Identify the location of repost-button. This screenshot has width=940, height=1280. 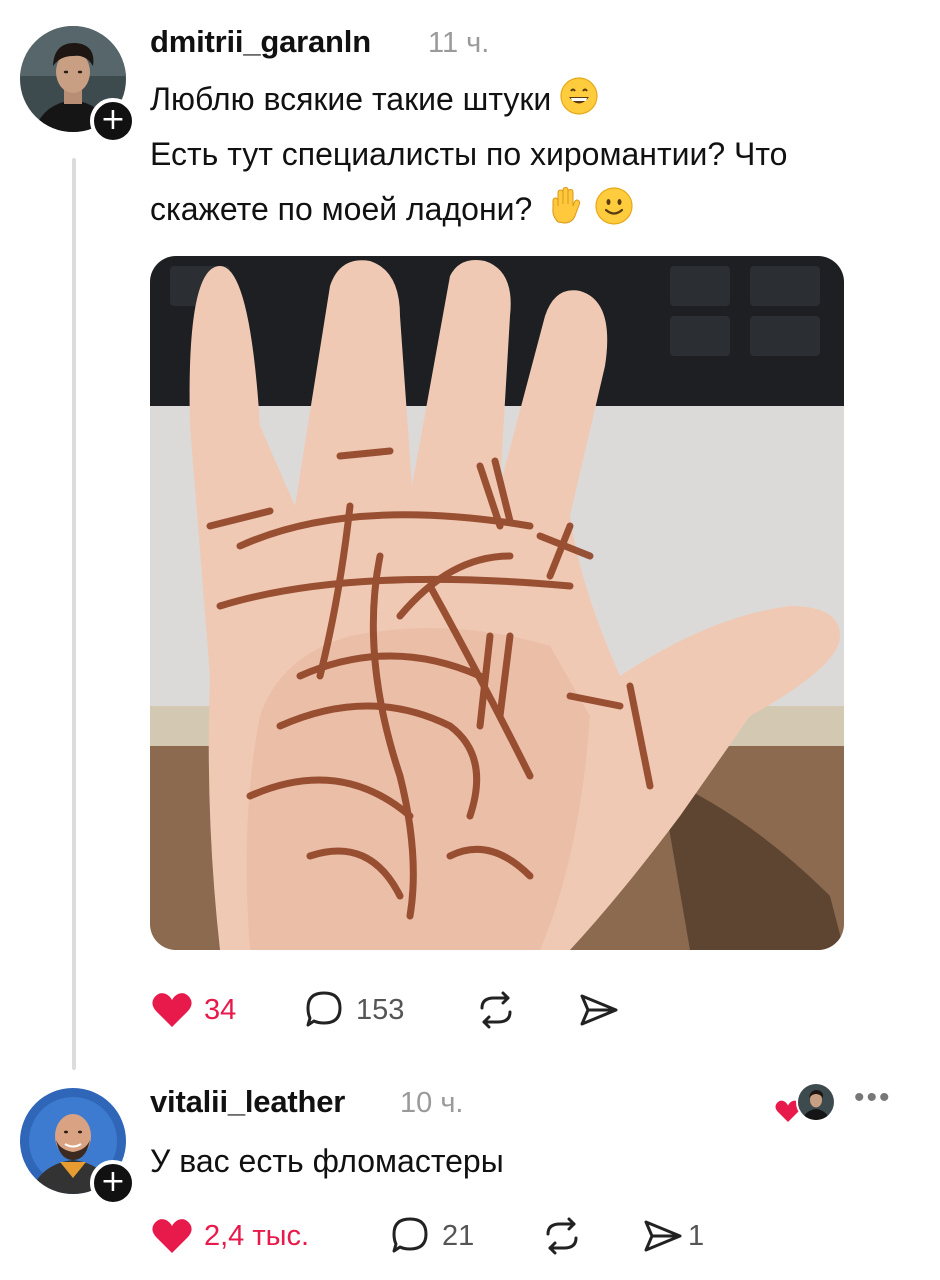
(496, 1010).